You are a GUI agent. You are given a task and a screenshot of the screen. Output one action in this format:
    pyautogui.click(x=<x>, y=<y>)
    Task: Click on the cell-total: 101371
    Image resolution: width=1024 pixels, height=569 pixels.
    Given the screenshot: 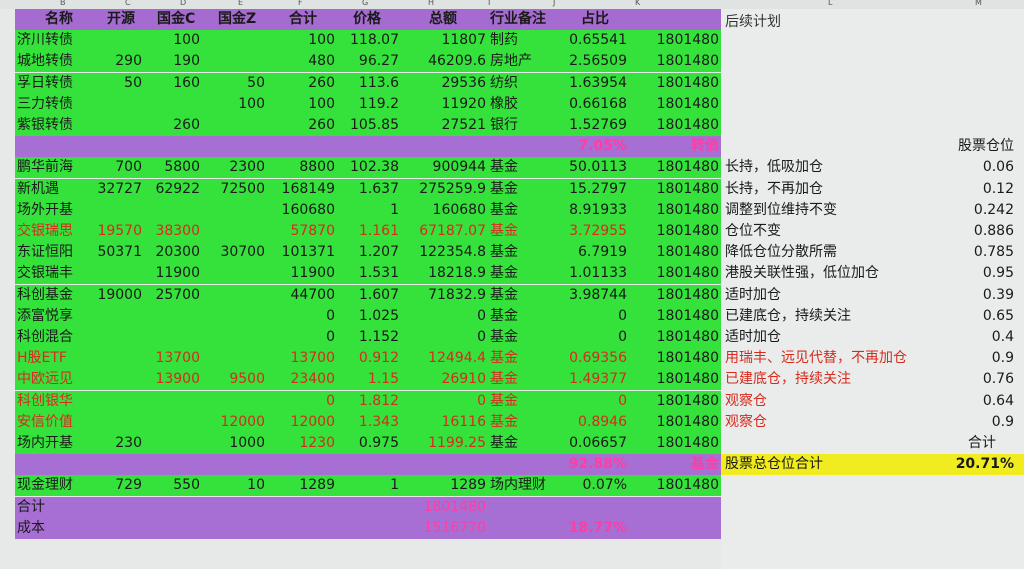 What is the action you would take?
    pyautogui.click(x=308, y=252)
    